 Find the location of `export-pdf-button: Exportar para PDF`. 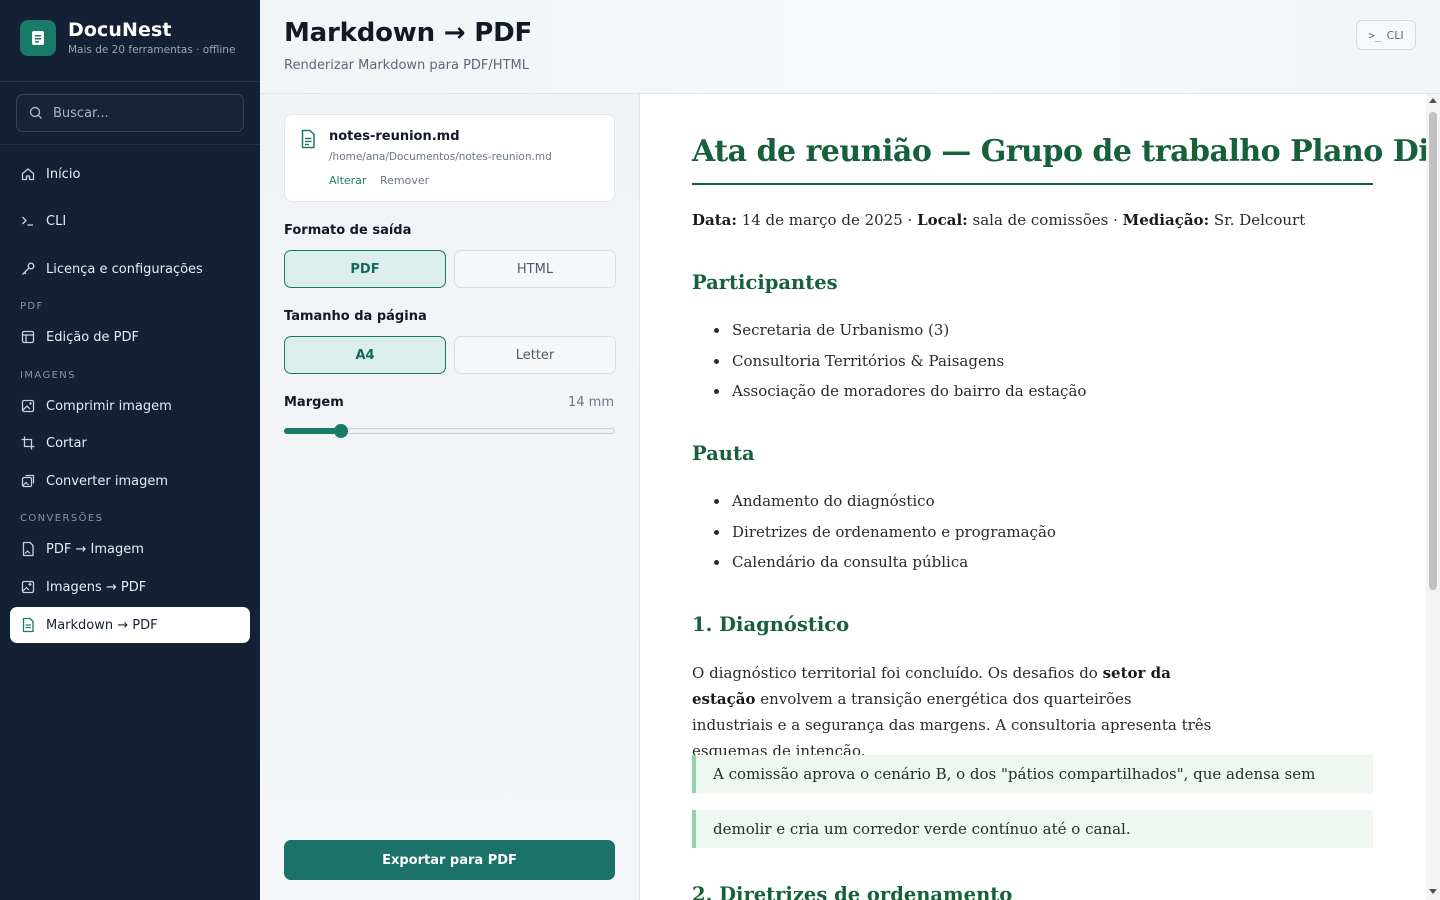

export-pdf-button: Exportar para PDF is located at coordinates (449, 860).